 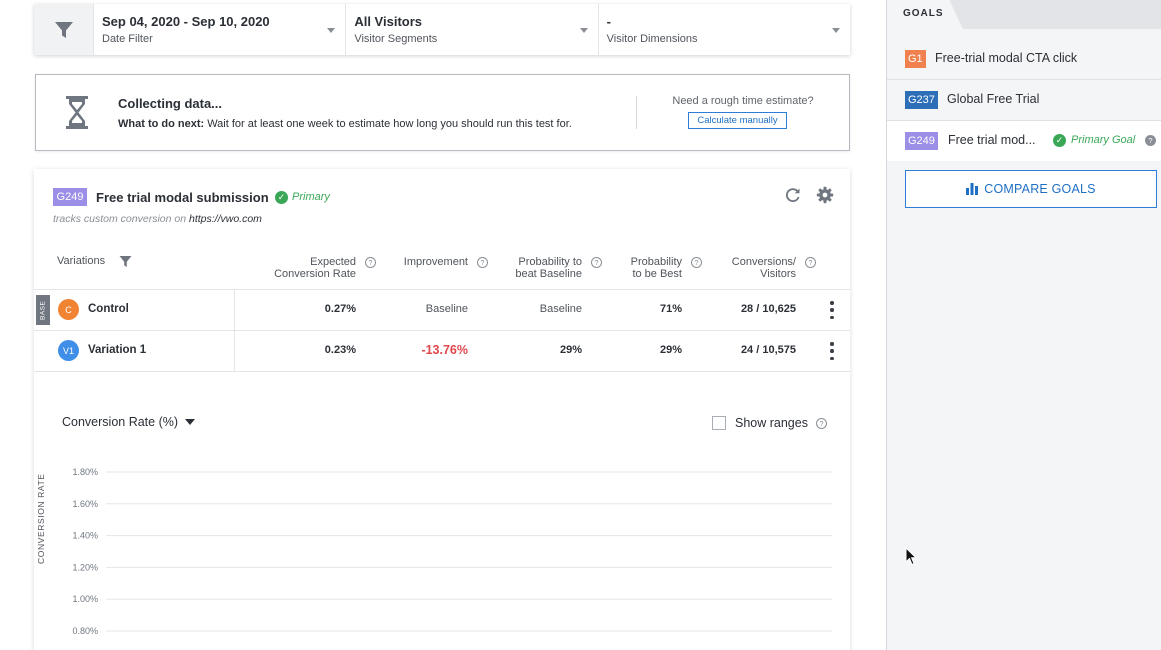 I want to click on improvement-cell: -13.76%, so click(x=444, y=350).